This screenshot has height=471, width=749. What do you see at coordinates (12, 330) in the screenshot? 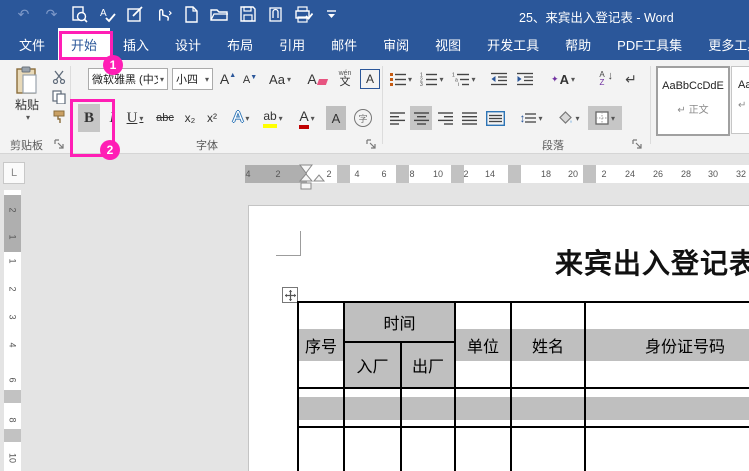
I see `vertical-ruler: 2 1 1 2 3 4 6 8 10` at bounding box center [12, 330].